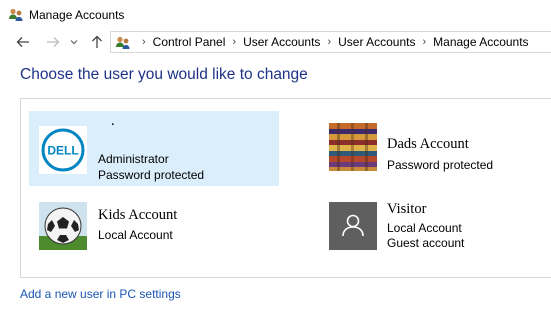 The image size is (551, 311). Describe the element at coordinates (63, 226) in the screenshot. I see `soccer-ball-icon` at that location.